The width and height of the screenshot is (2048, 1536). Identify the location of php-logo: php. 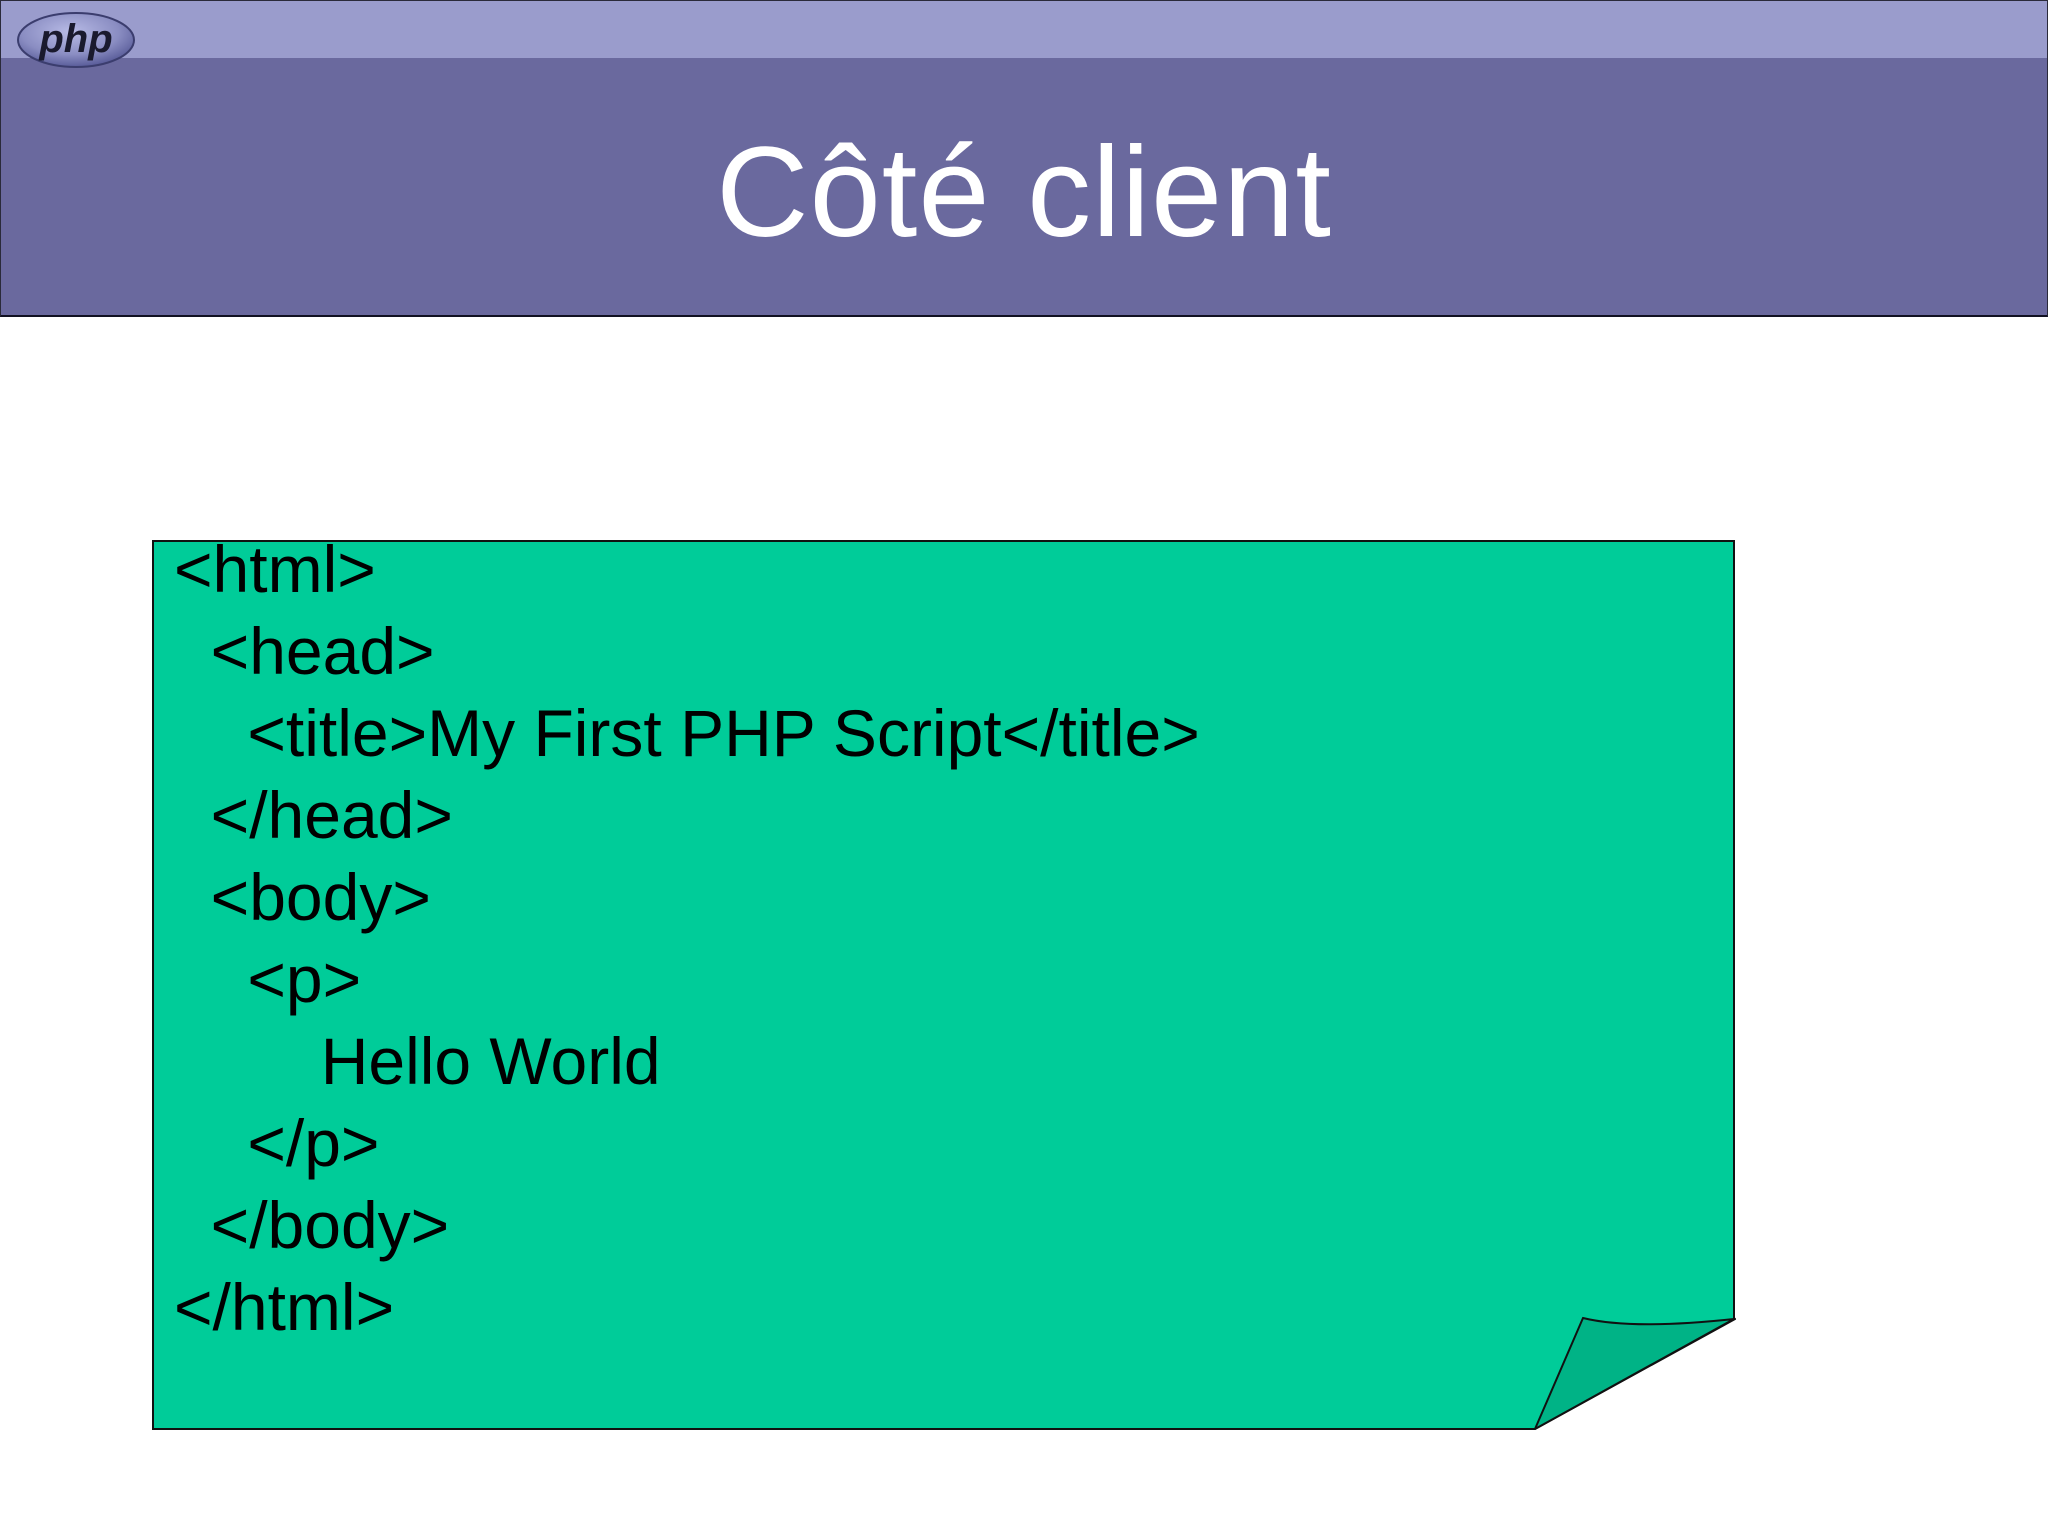
(76, 40).